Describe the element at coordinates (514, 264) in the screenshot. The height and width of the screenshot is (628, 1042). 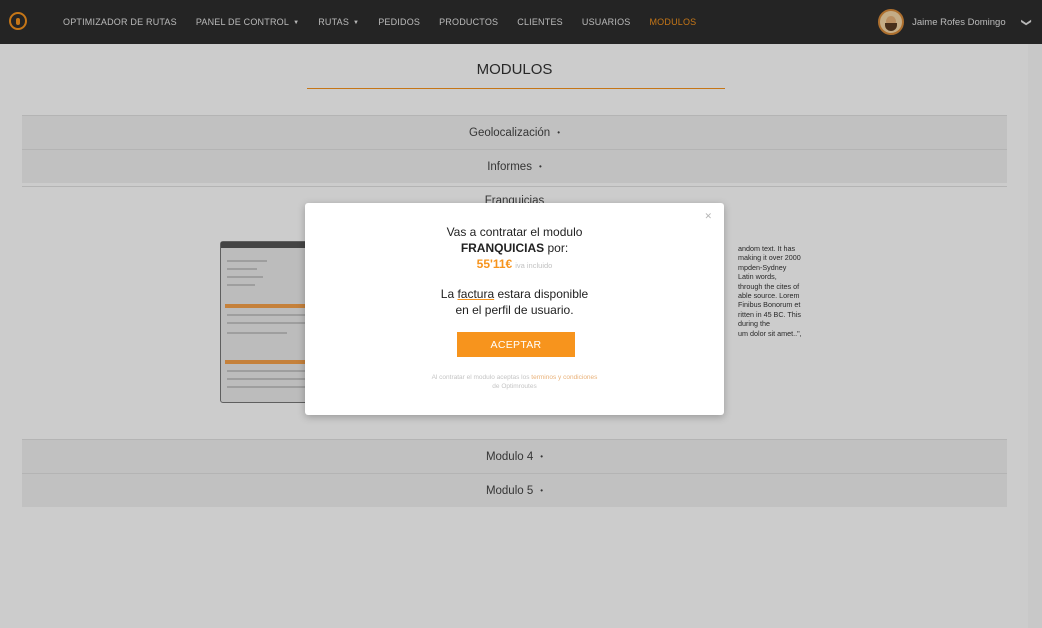
I see `modal-price-line: 55'11€ iva incluido` at that location.